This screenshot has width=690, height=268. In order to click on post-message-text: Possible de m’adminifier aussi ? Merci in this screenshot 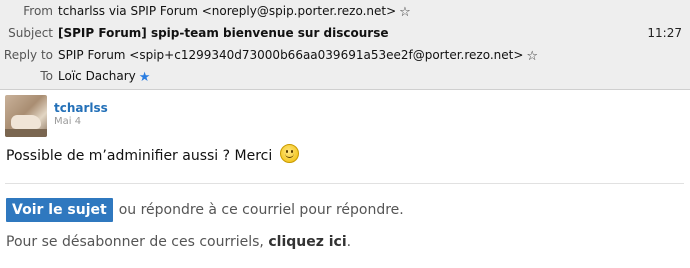, I will do `click(139, 156)`.